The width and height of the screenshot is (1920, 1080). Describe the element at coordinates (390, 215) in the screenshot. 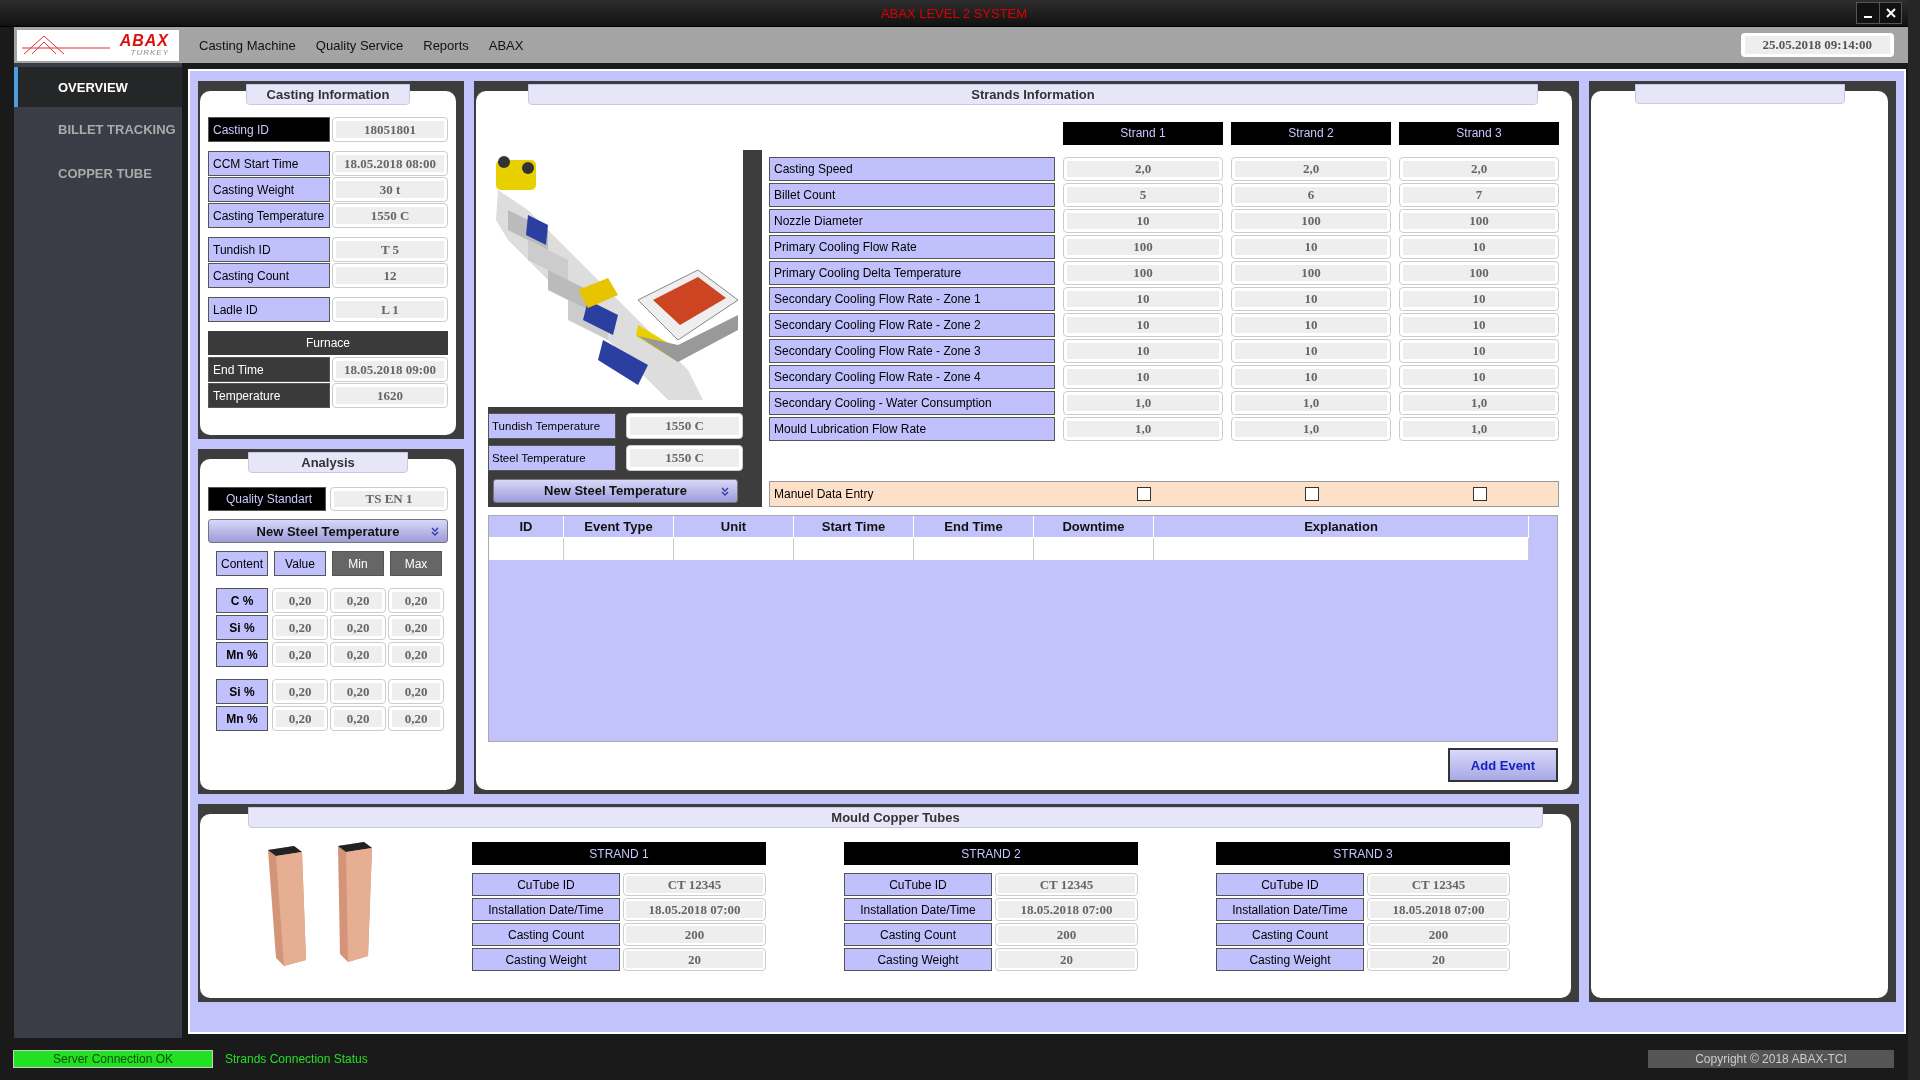

I see `value-field: 1550 C` at that location.